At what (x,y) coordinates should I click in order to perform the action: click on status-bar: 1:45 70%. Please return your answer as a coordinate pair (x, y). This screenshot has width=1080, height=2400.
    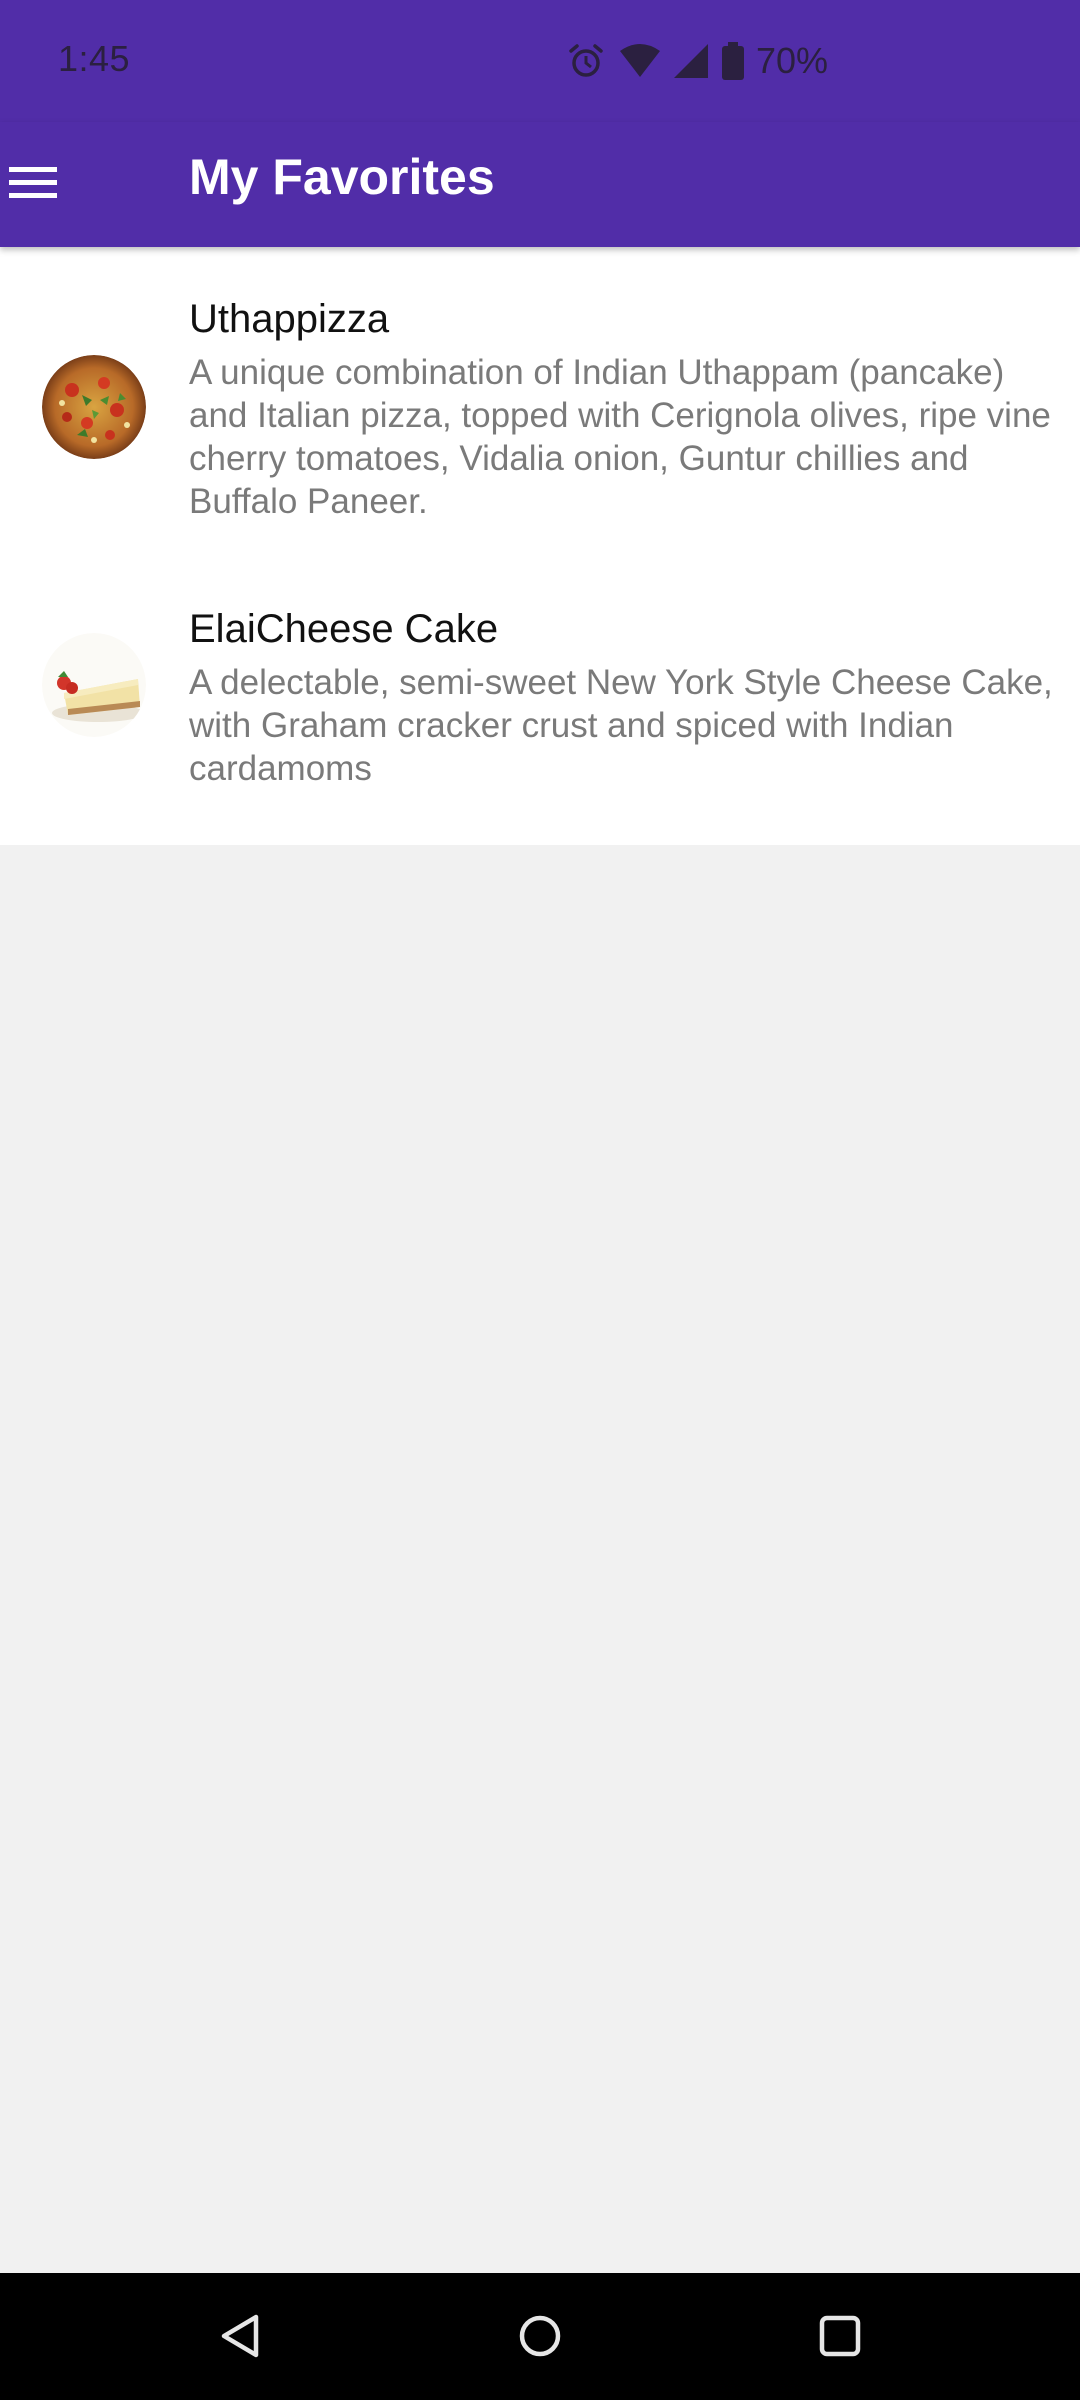
    Looking at the image, I should click on (540, 61).